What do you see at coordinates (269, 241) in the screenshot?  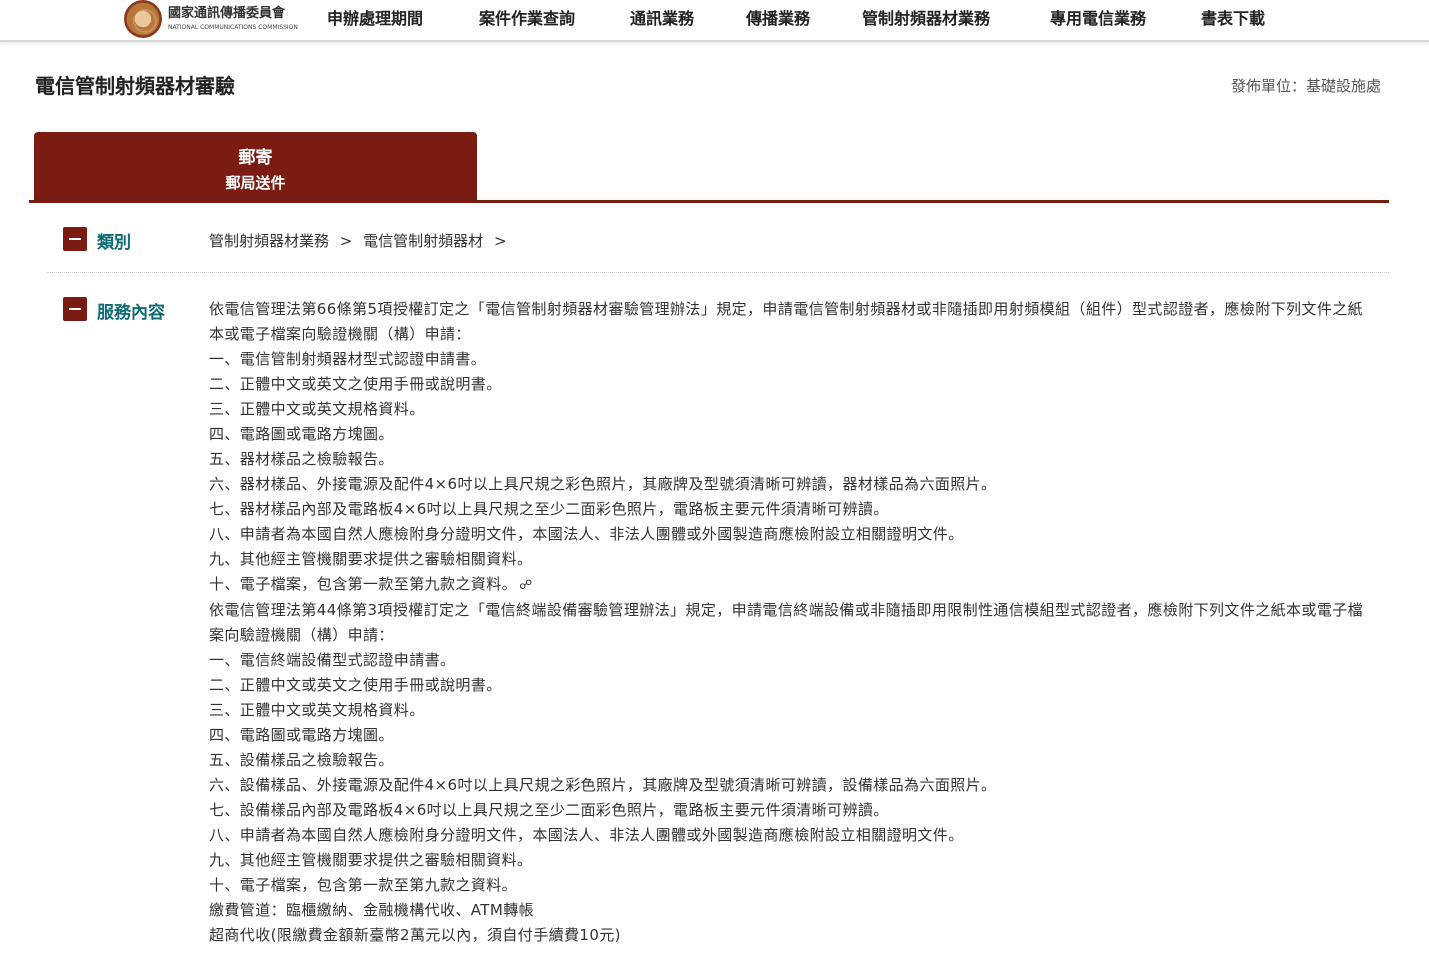 I see `breadcrumb-item-rf-business: 管制射頻器材業務` at bounding box center [269, 241].